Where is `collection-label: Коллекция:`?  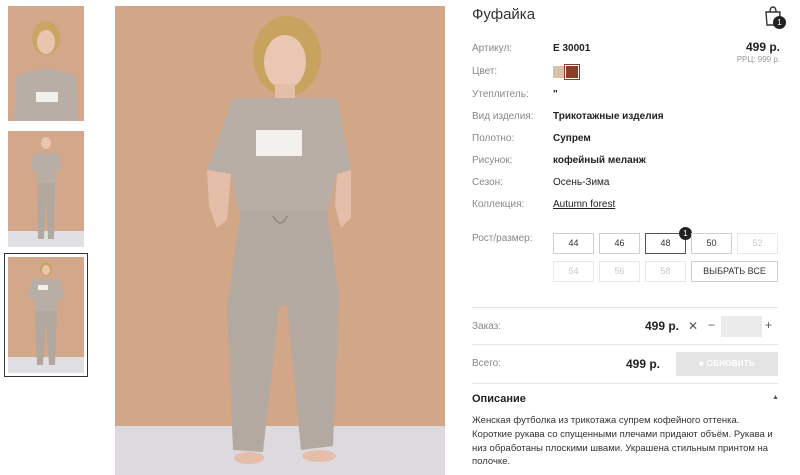 collection-label: Коллекция: is located at coordinates (498, 204).